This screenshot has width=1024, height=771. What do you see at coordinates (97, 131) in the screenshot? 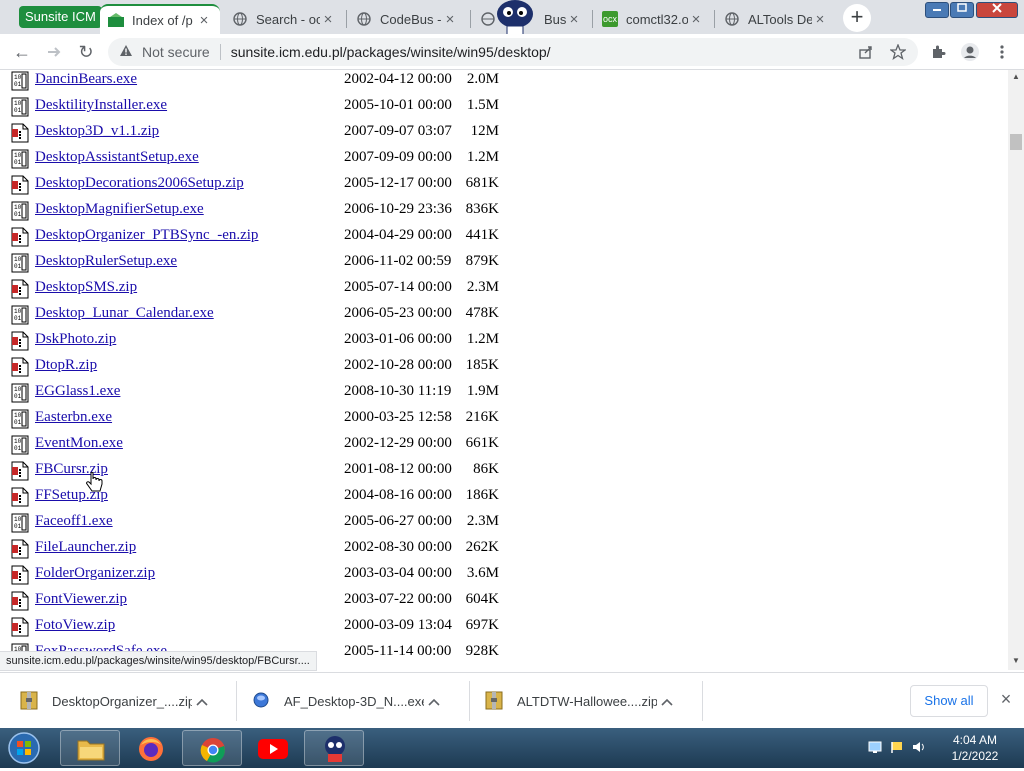
I see `file-link: Desktop3D_v1.1.zip` at bounding box center [97, 131].